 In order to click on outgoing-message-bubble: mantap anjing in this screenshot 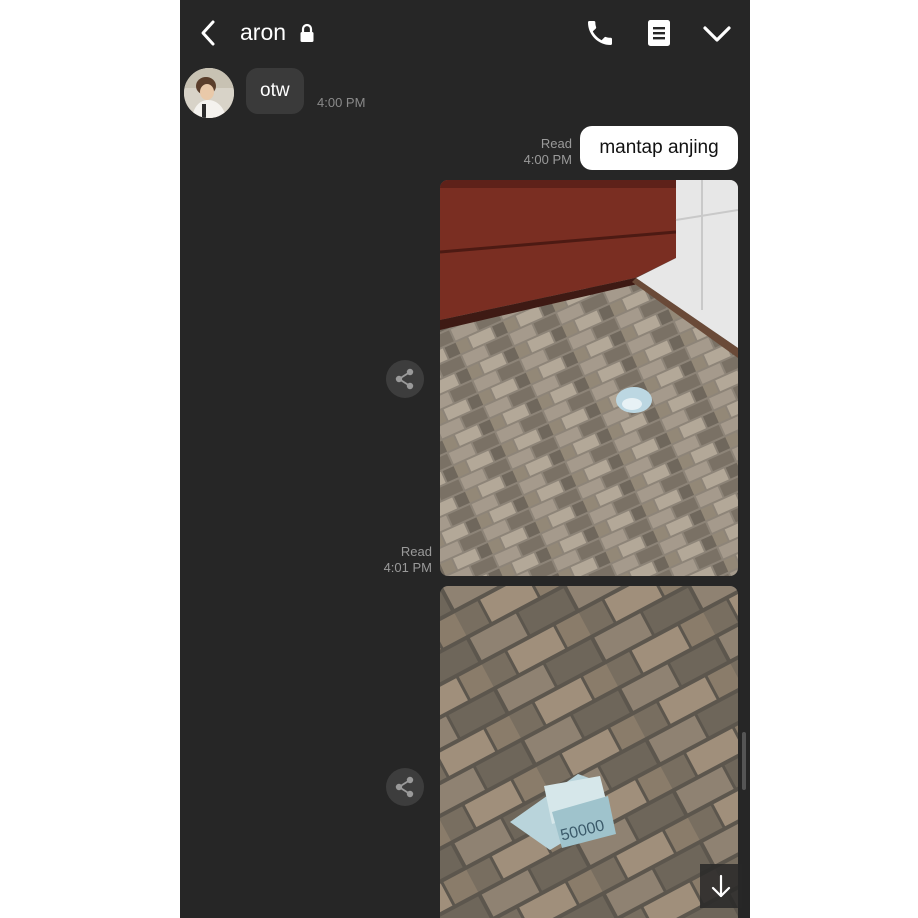, I will do `click(659, 148)`.